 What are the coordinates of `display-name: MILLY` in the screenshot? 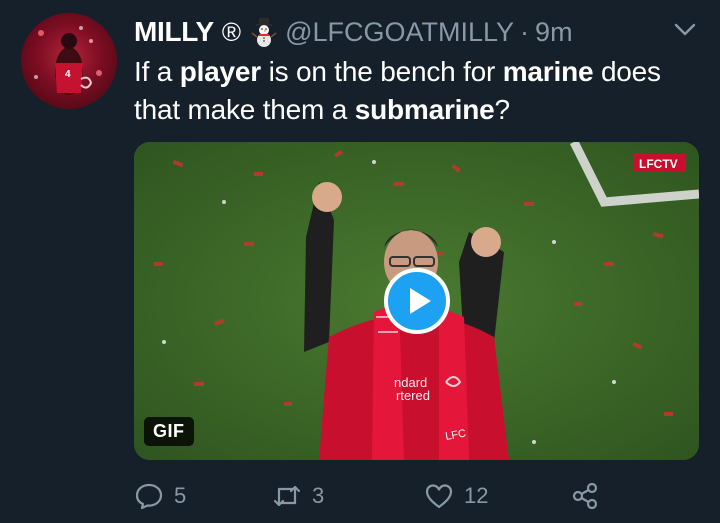 It's located at (174, 32).